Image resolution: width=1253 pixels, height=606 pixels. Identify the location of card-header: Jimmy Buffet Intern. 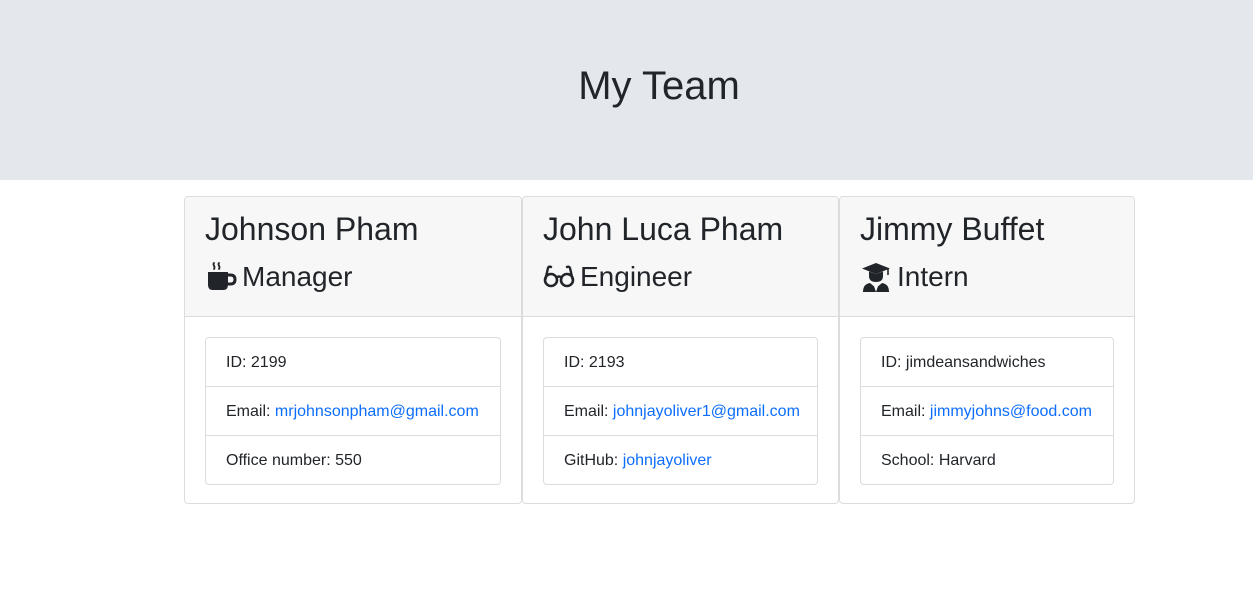
(987, 257).